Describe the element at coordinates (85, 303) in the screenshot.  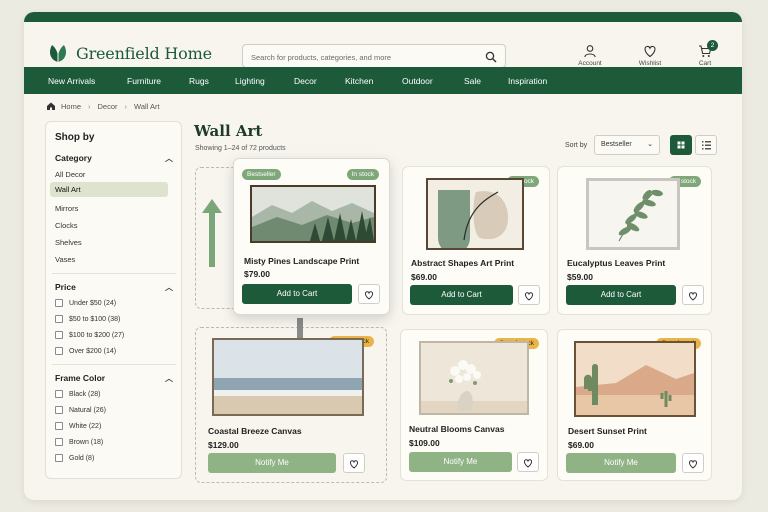
I see `price-filter-under-50: Under $50 (24)` at that location.